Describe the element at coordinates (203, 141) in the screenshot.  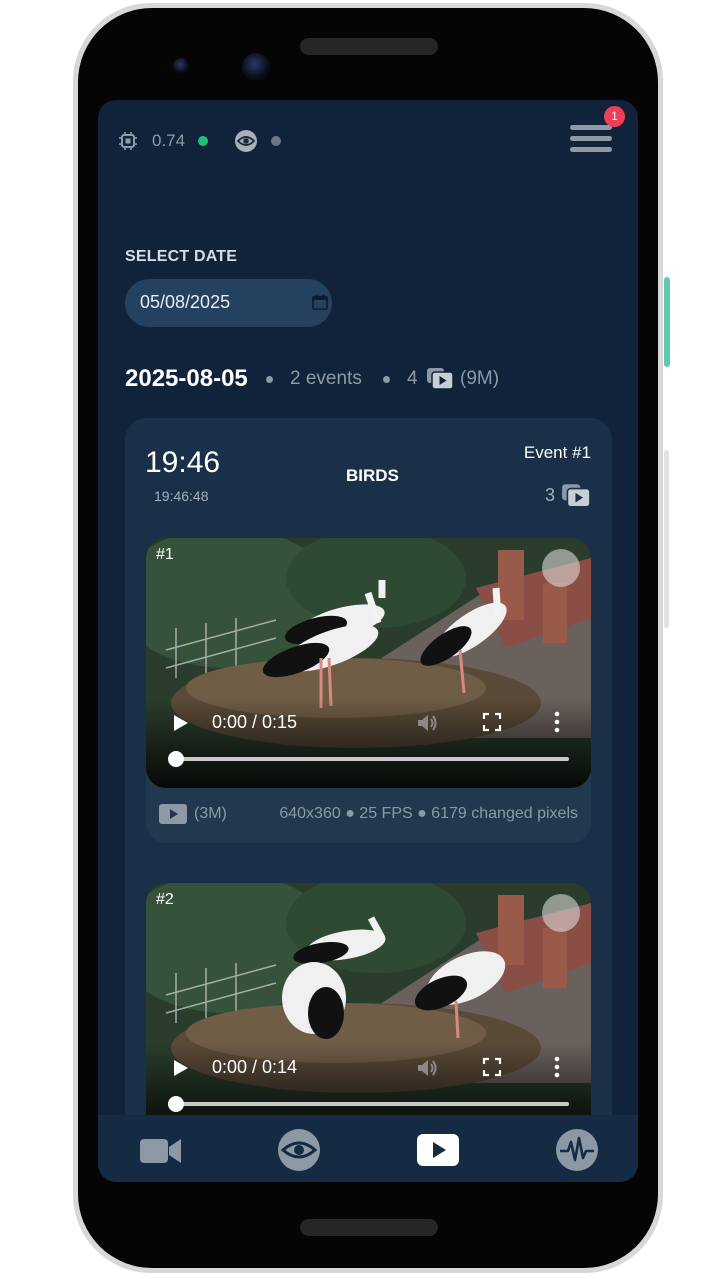
I see `cpu-status-dot` at that location.